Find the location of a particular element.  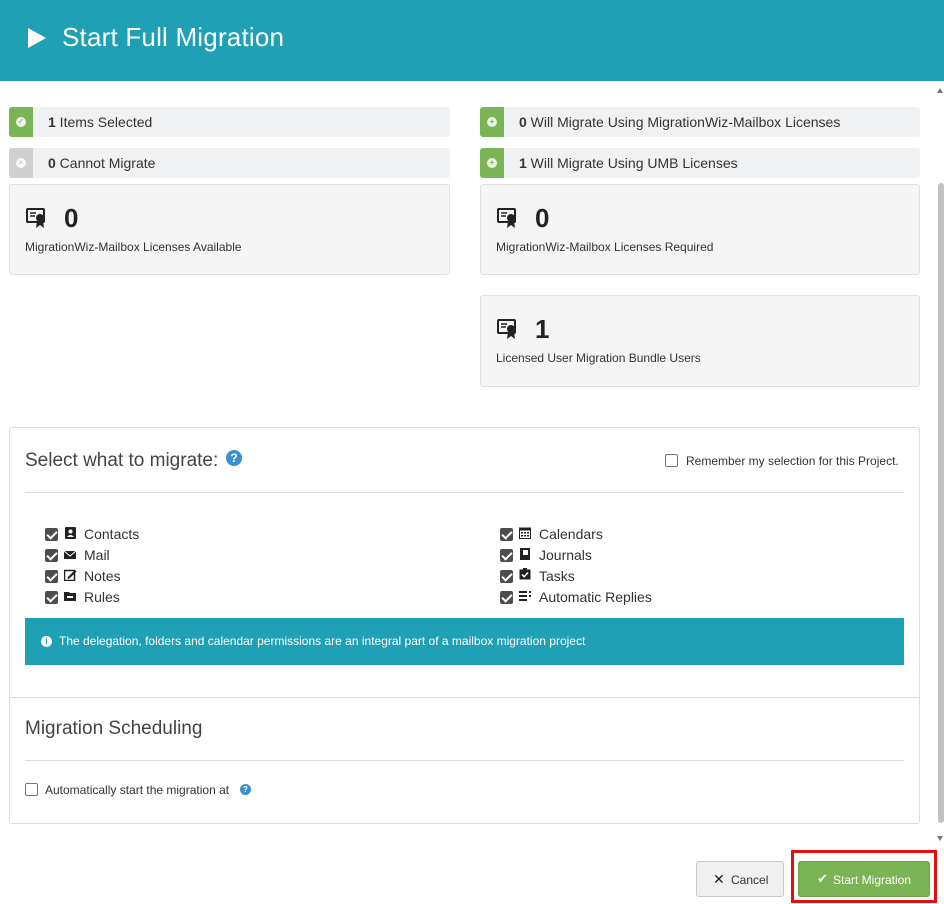

journals-checkbox is located at coordinates (506, 555).